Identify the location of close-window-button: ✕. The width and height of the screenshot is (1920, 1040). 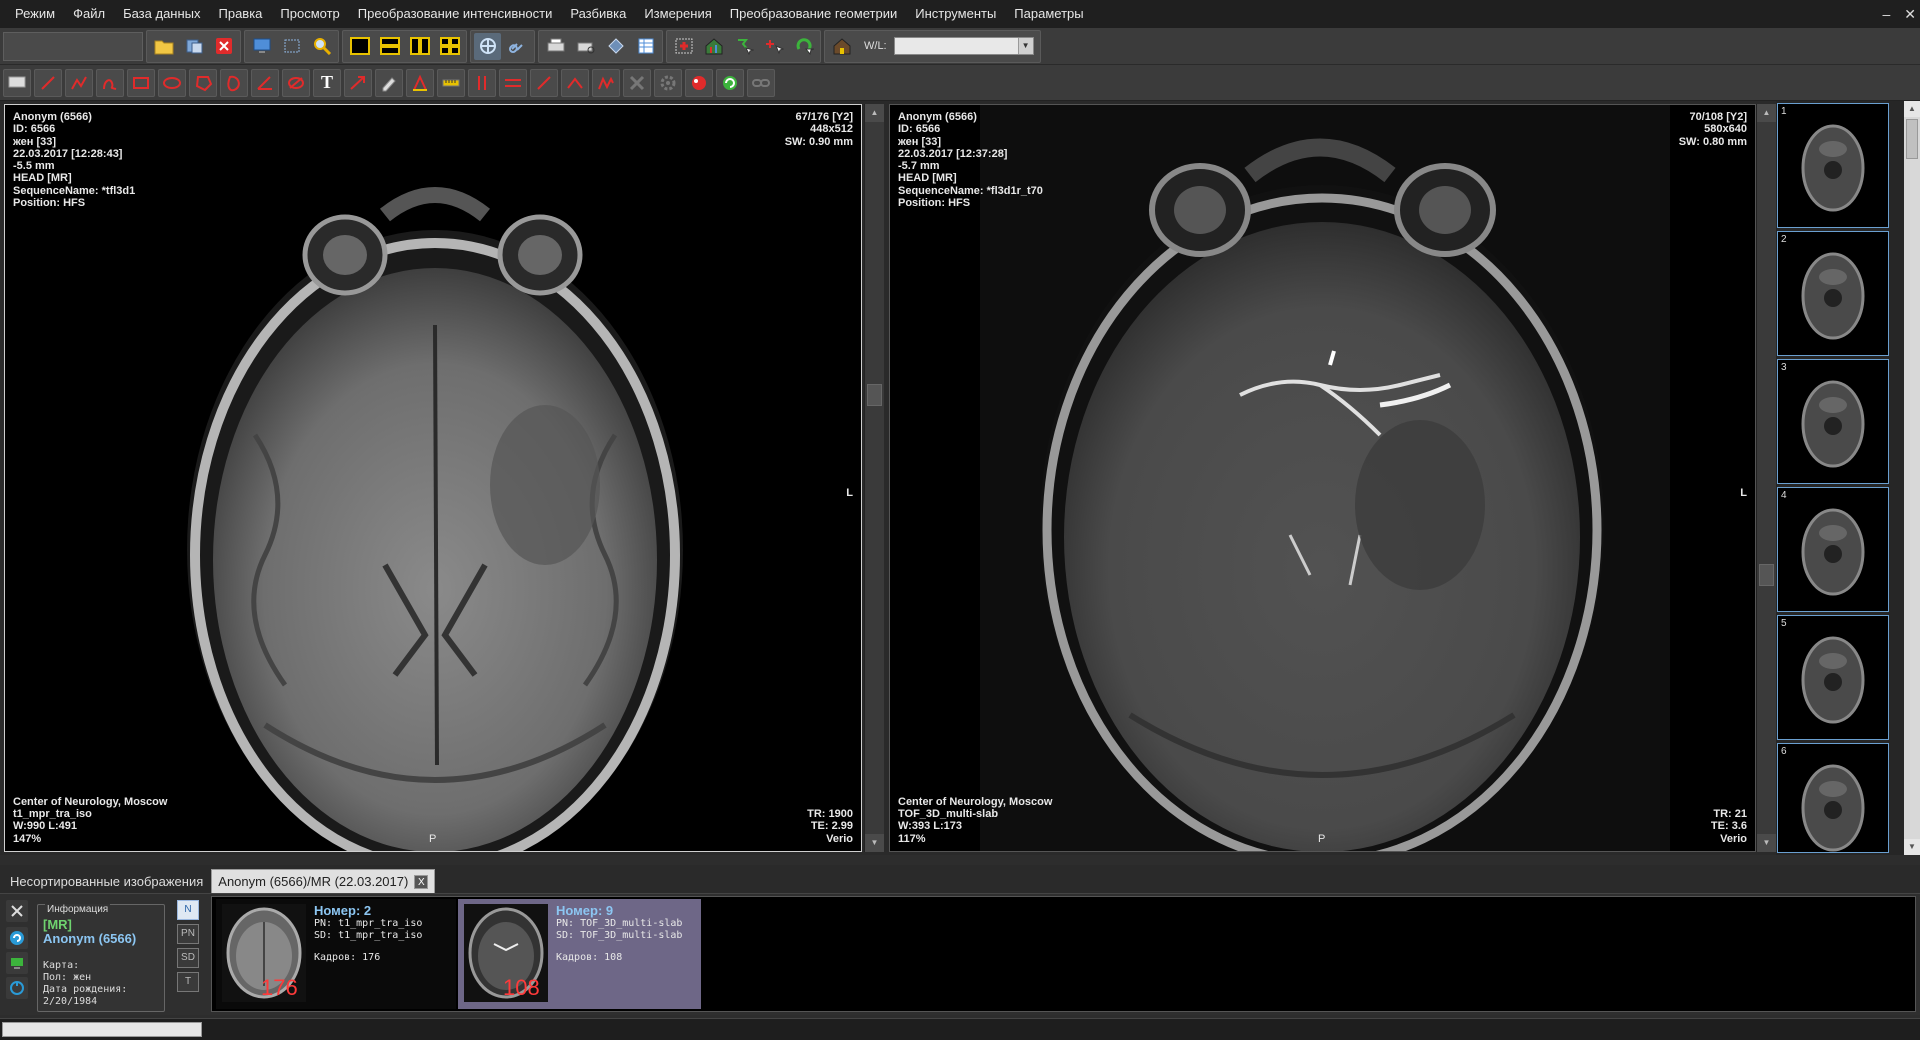
(1910, 14).